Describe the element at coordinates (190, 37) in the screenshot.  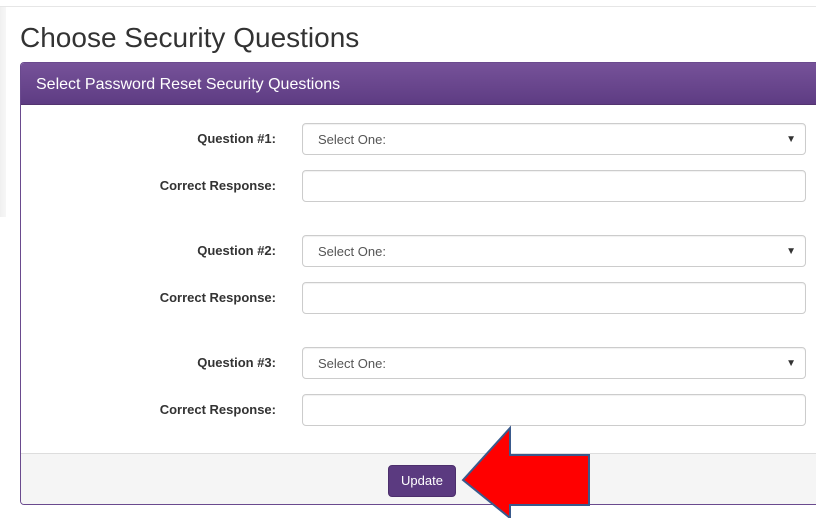
I see `page-title: Choose Security Questions` at that location.